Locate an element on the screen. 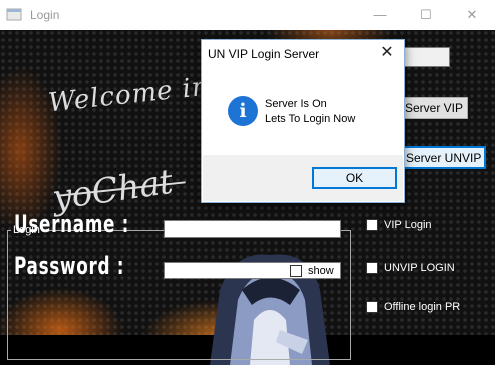  info-icon: i is located at coordinates (243, 111).